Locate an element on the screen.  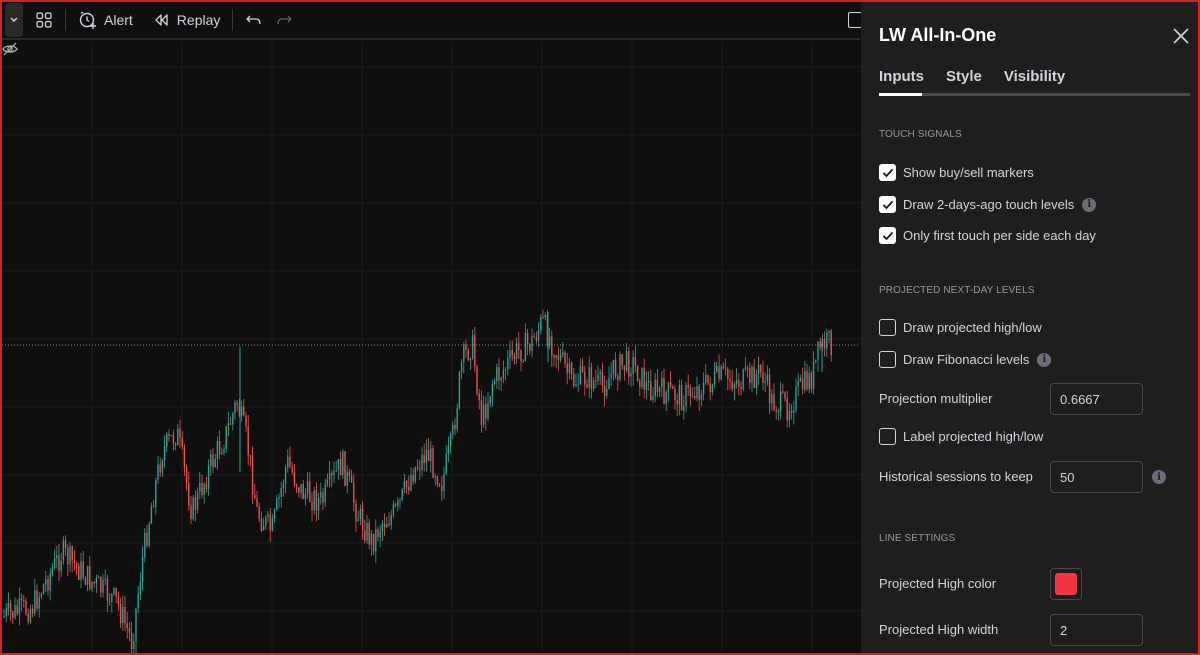
projected-high-width-input: 2 is located at coordinates (1096, 630).